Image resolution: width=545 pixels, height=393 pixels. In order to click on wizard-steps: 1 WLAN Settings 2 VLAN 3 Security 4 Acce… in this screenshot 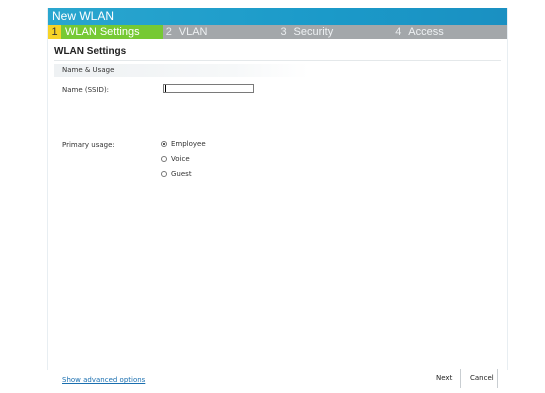, I will do `click(277, 32)`.